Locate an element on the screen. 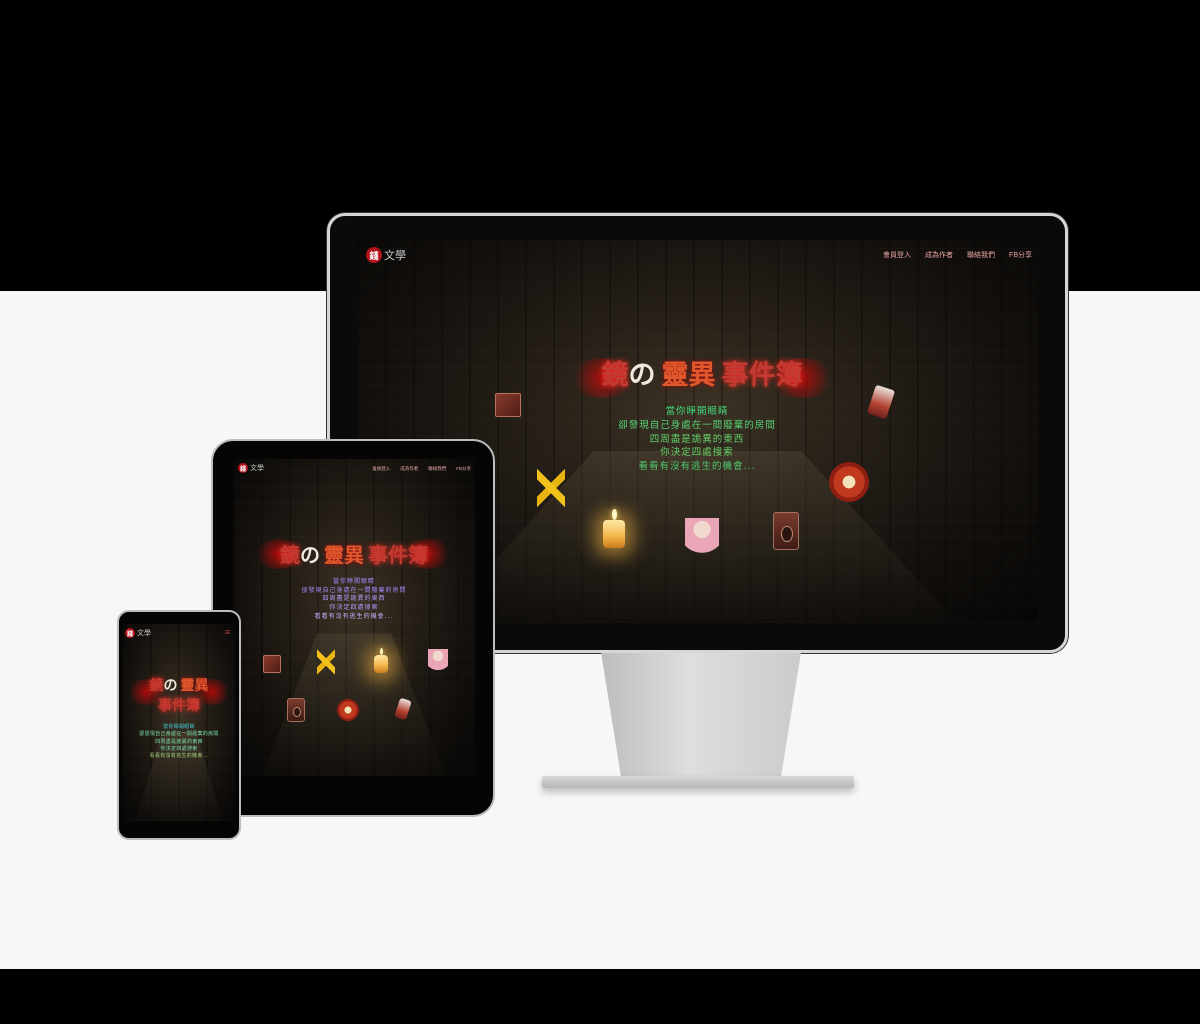 This screenshot has height=1024, width=1200. monitor-stand-base is located at coordinates (698, 782).